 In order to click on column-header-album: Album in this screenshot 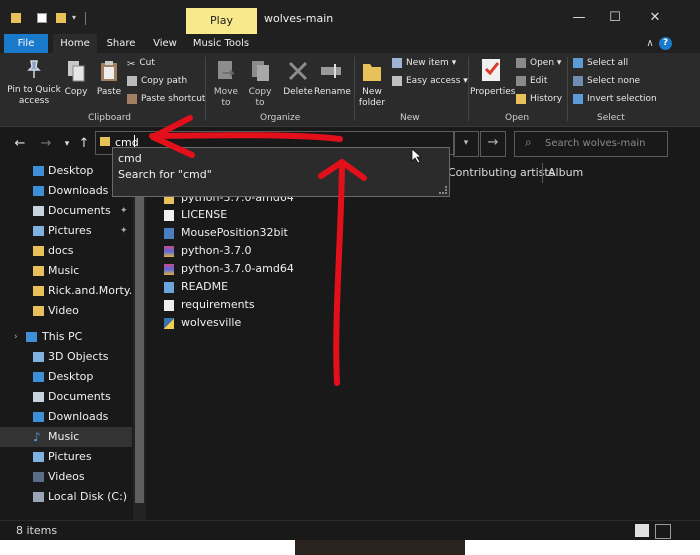, I will do `click(565, 173)`.